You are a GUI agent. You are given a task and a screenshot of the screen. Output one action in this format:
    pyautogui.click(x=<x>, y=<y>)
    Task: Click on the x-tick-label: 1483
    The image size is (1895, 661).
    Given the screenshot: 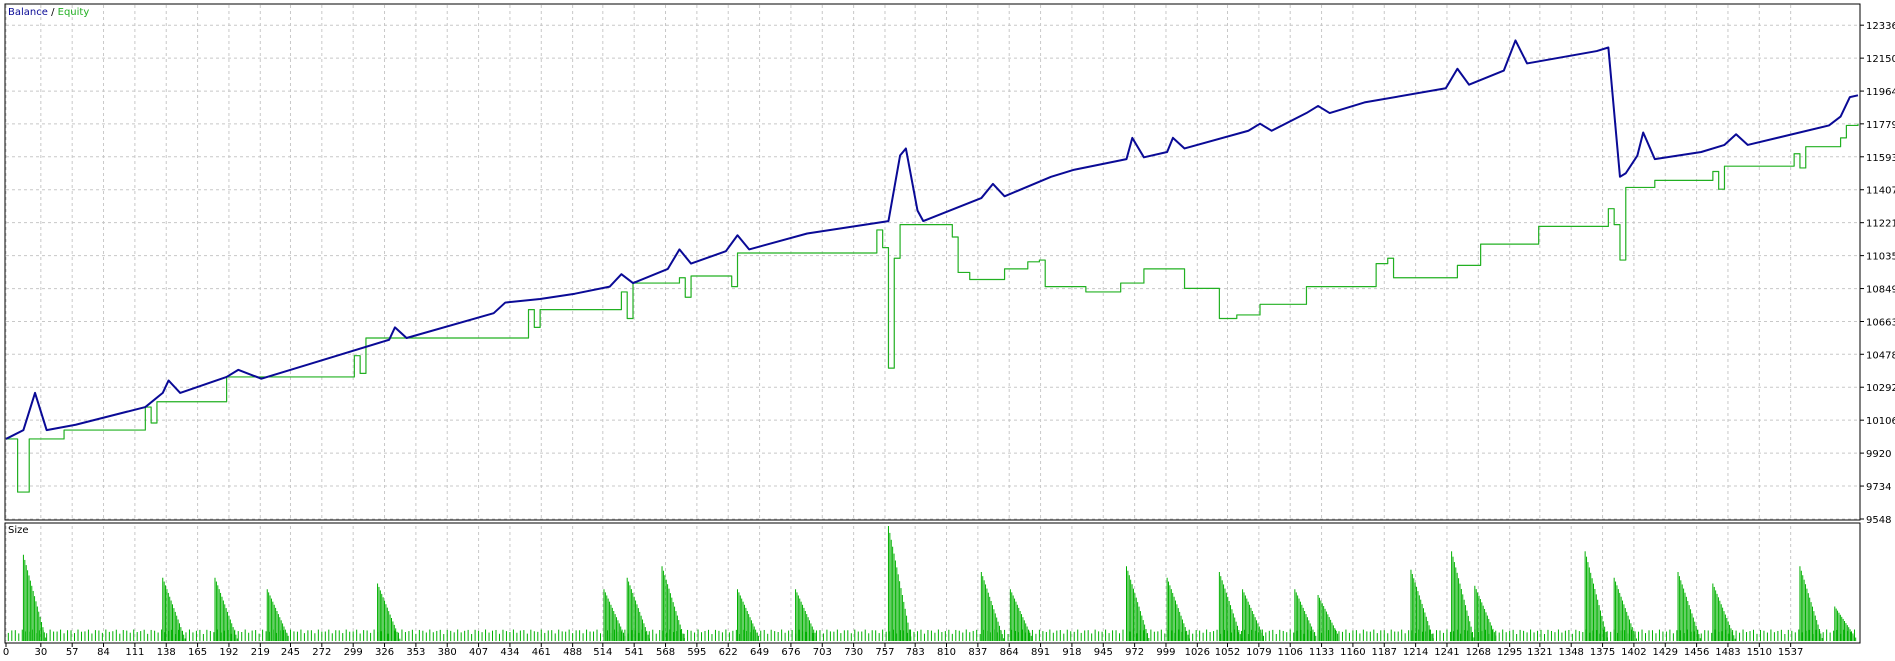 What is the action you would take?
    pyautogui.click(x=1727, y=652)
    